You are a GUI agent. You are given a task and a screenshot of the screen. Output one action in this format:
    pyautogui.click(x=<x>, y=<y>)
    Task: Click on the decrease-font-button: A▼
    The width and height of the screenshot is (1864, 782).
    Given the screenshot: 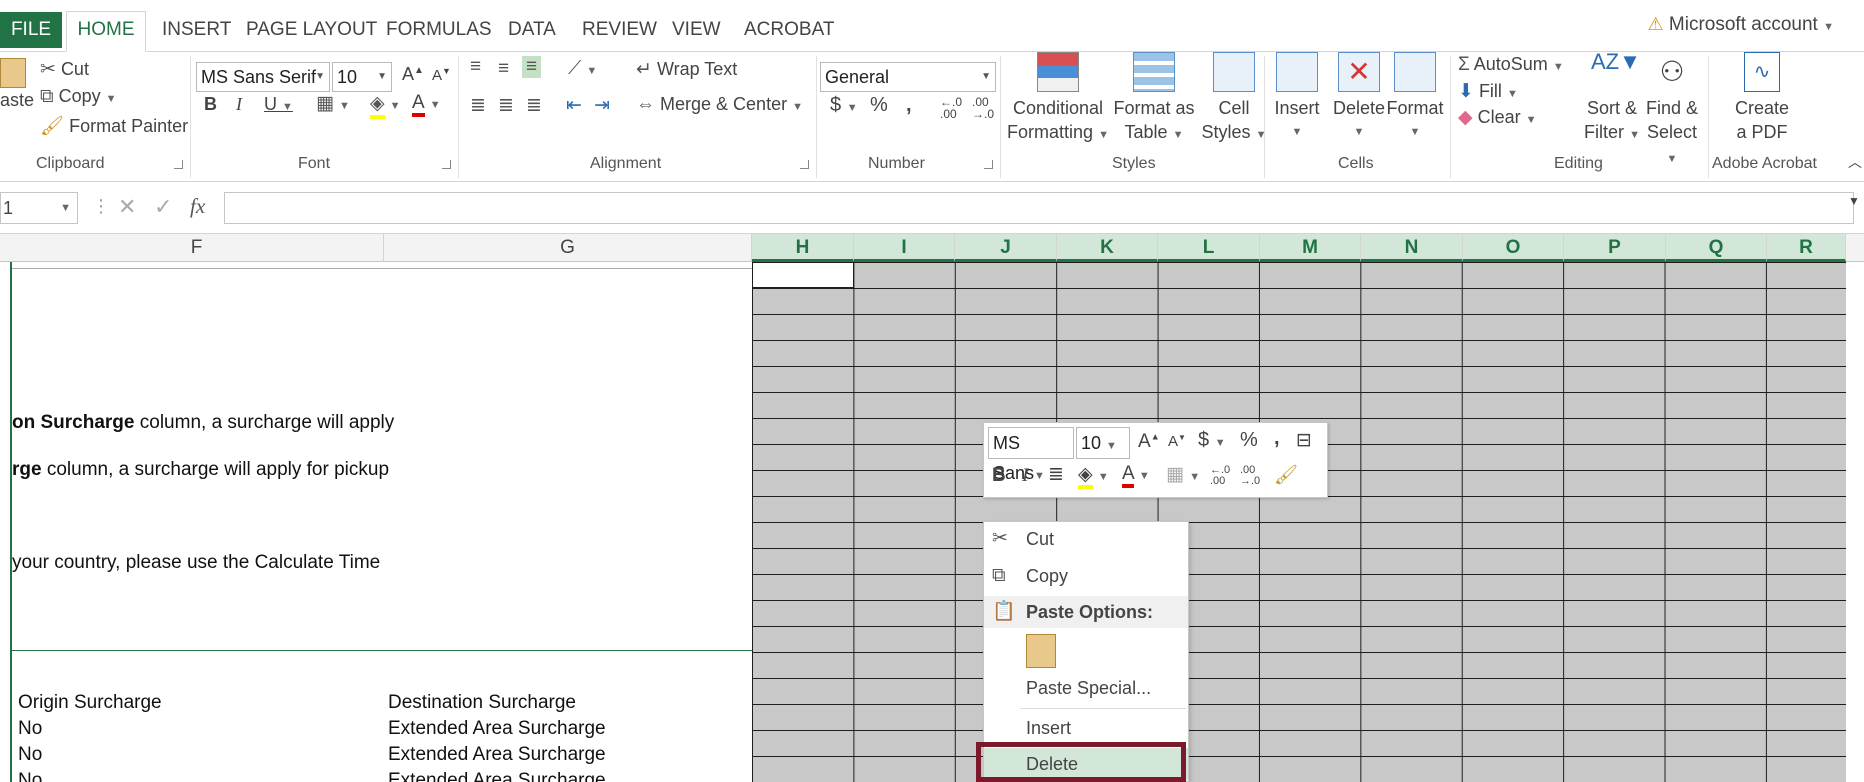 What is the action you would take?
    pyautogui.click(x=441, y=75)
    